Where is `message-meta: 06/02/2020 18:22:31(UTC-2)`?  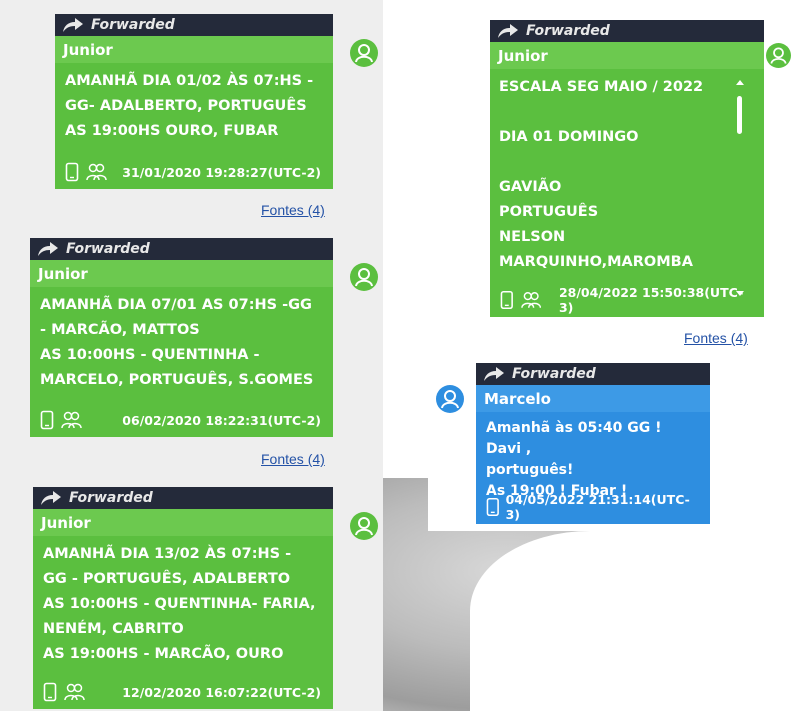 message-meta: 06/02/2020 18:22:31(UTC-2) is located at coordinates (180, 420).